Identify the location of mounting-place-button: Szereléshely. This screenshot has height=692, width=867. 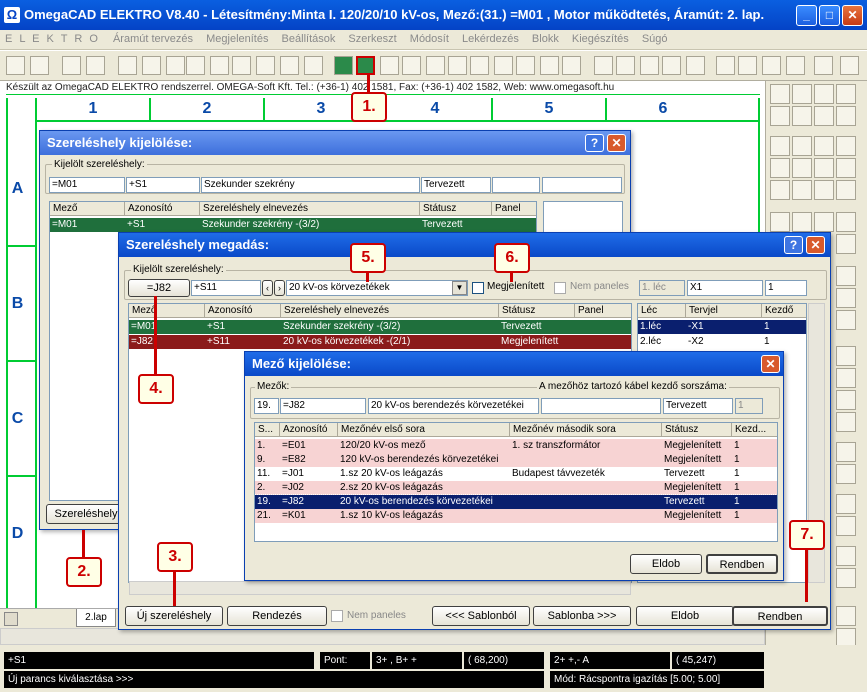
(86, 514).